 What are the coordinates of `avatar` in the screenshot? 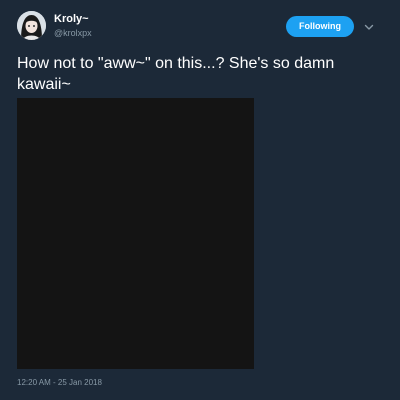 It's located at (31, 25).